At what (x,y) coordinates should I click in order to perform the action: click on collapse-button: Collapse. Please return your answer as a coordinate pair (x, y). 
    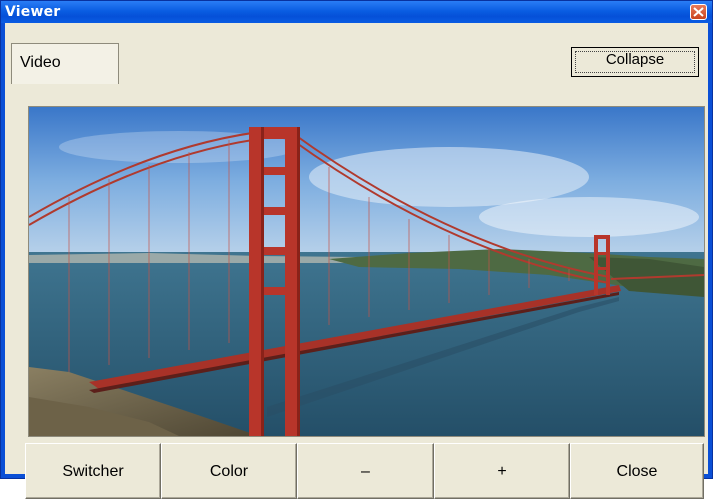
    Looking at the image, I should click on (635, 62).